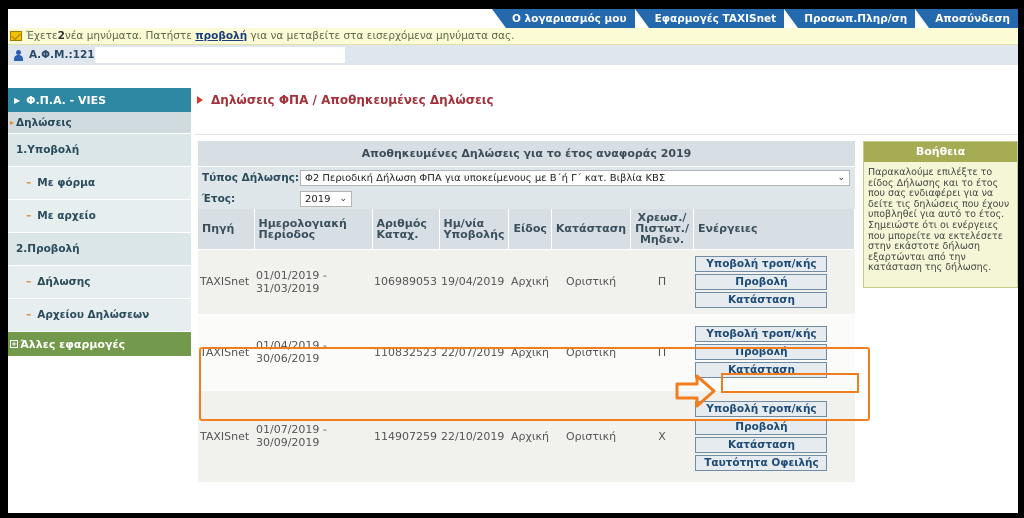 This screenshot has height=518, width=1024. What do you see at coordinates (16, 36) in the screenshot?
I see `envelope-icon` at bounding box center [16, 36].